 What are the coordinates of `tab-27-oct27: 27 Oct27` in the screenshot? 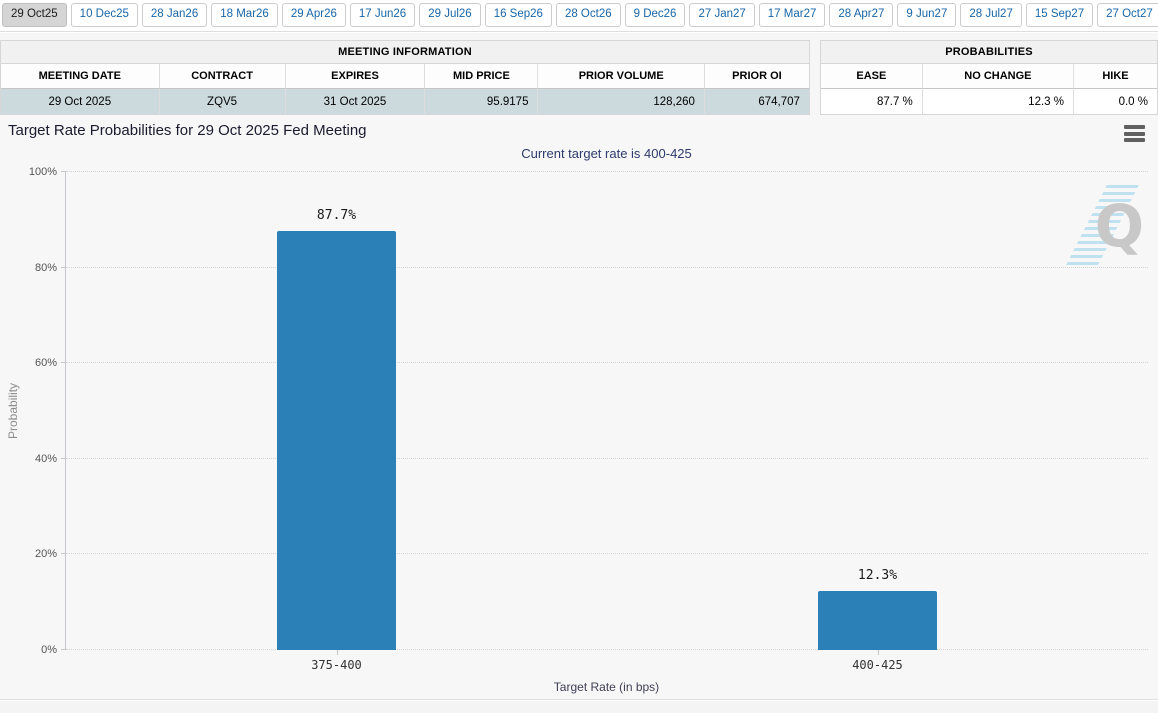 It's located at (1127, 15).